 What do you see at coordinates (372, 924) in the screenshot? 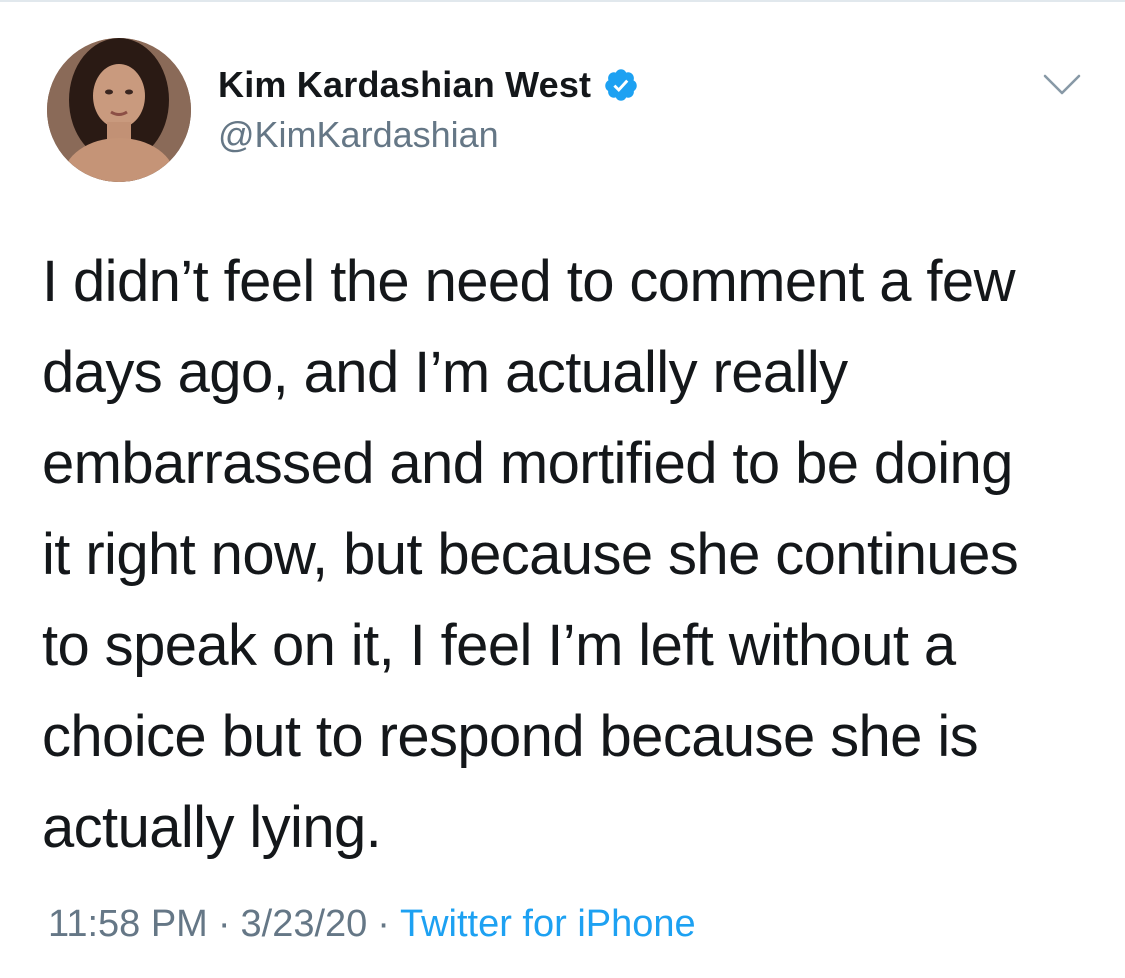
I see `tweet-meta: 11:58 PM · 3/23/20 · Twitter for iPhone` at bounding box center [372, 924].